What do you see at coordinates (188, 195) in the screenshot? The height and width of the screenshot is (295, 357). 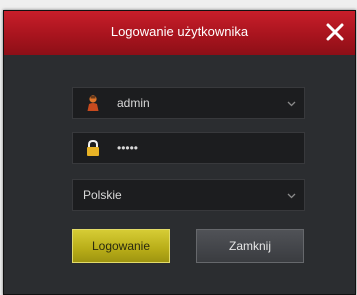 I see `language-select: Polskie` at bounding box center [188, 195].